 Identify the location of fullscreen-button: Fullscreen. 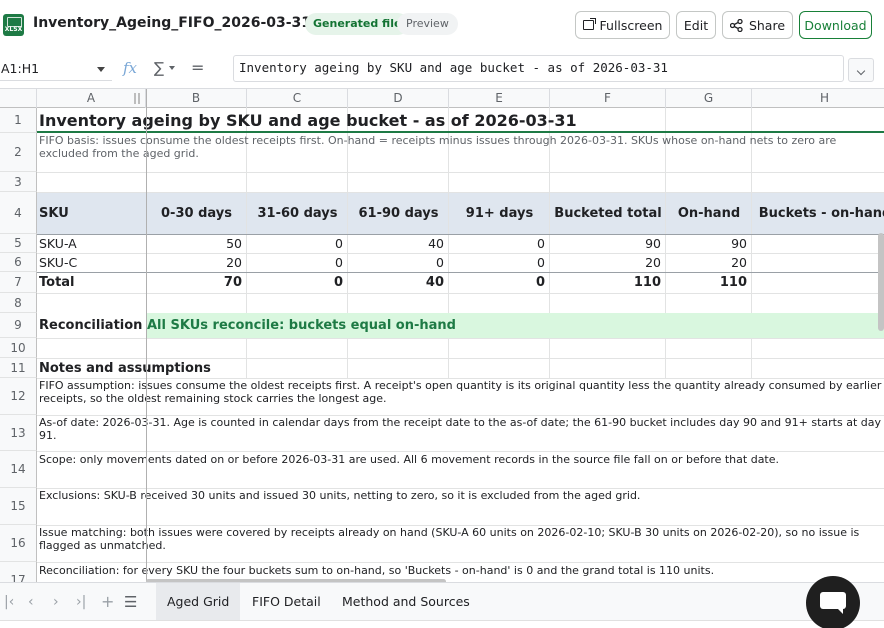
(622, 25).